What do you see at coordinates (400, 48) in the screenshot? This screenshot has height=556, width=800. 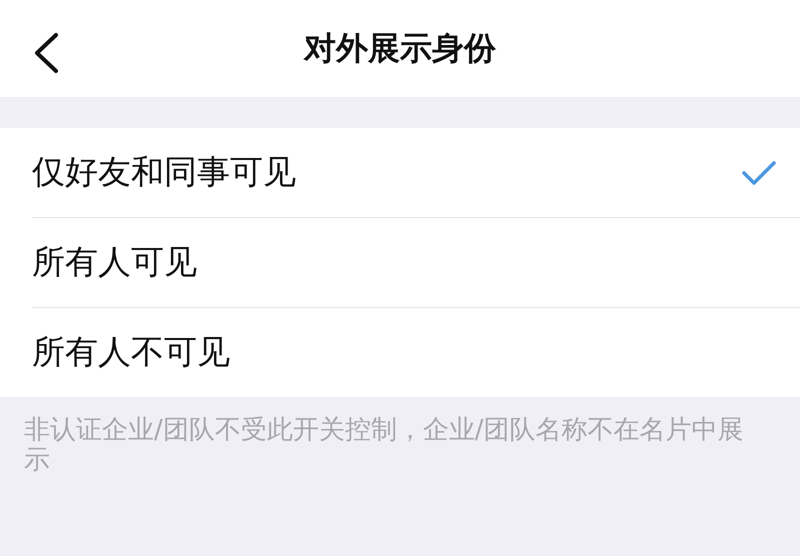 I see `page-title: 对外展示身份` at bounding box center [400, 48].